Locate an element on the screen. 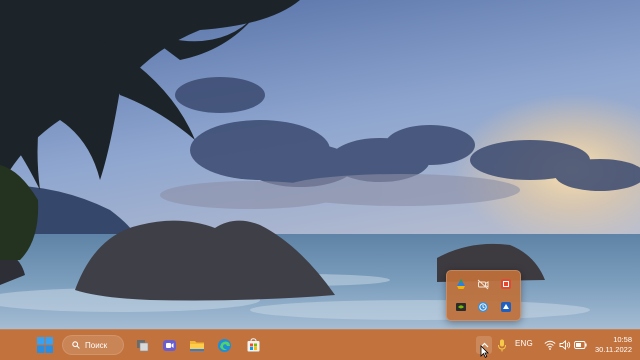 The image size is (640, 360). windows-start-icon is located at coordinates (45, 345).